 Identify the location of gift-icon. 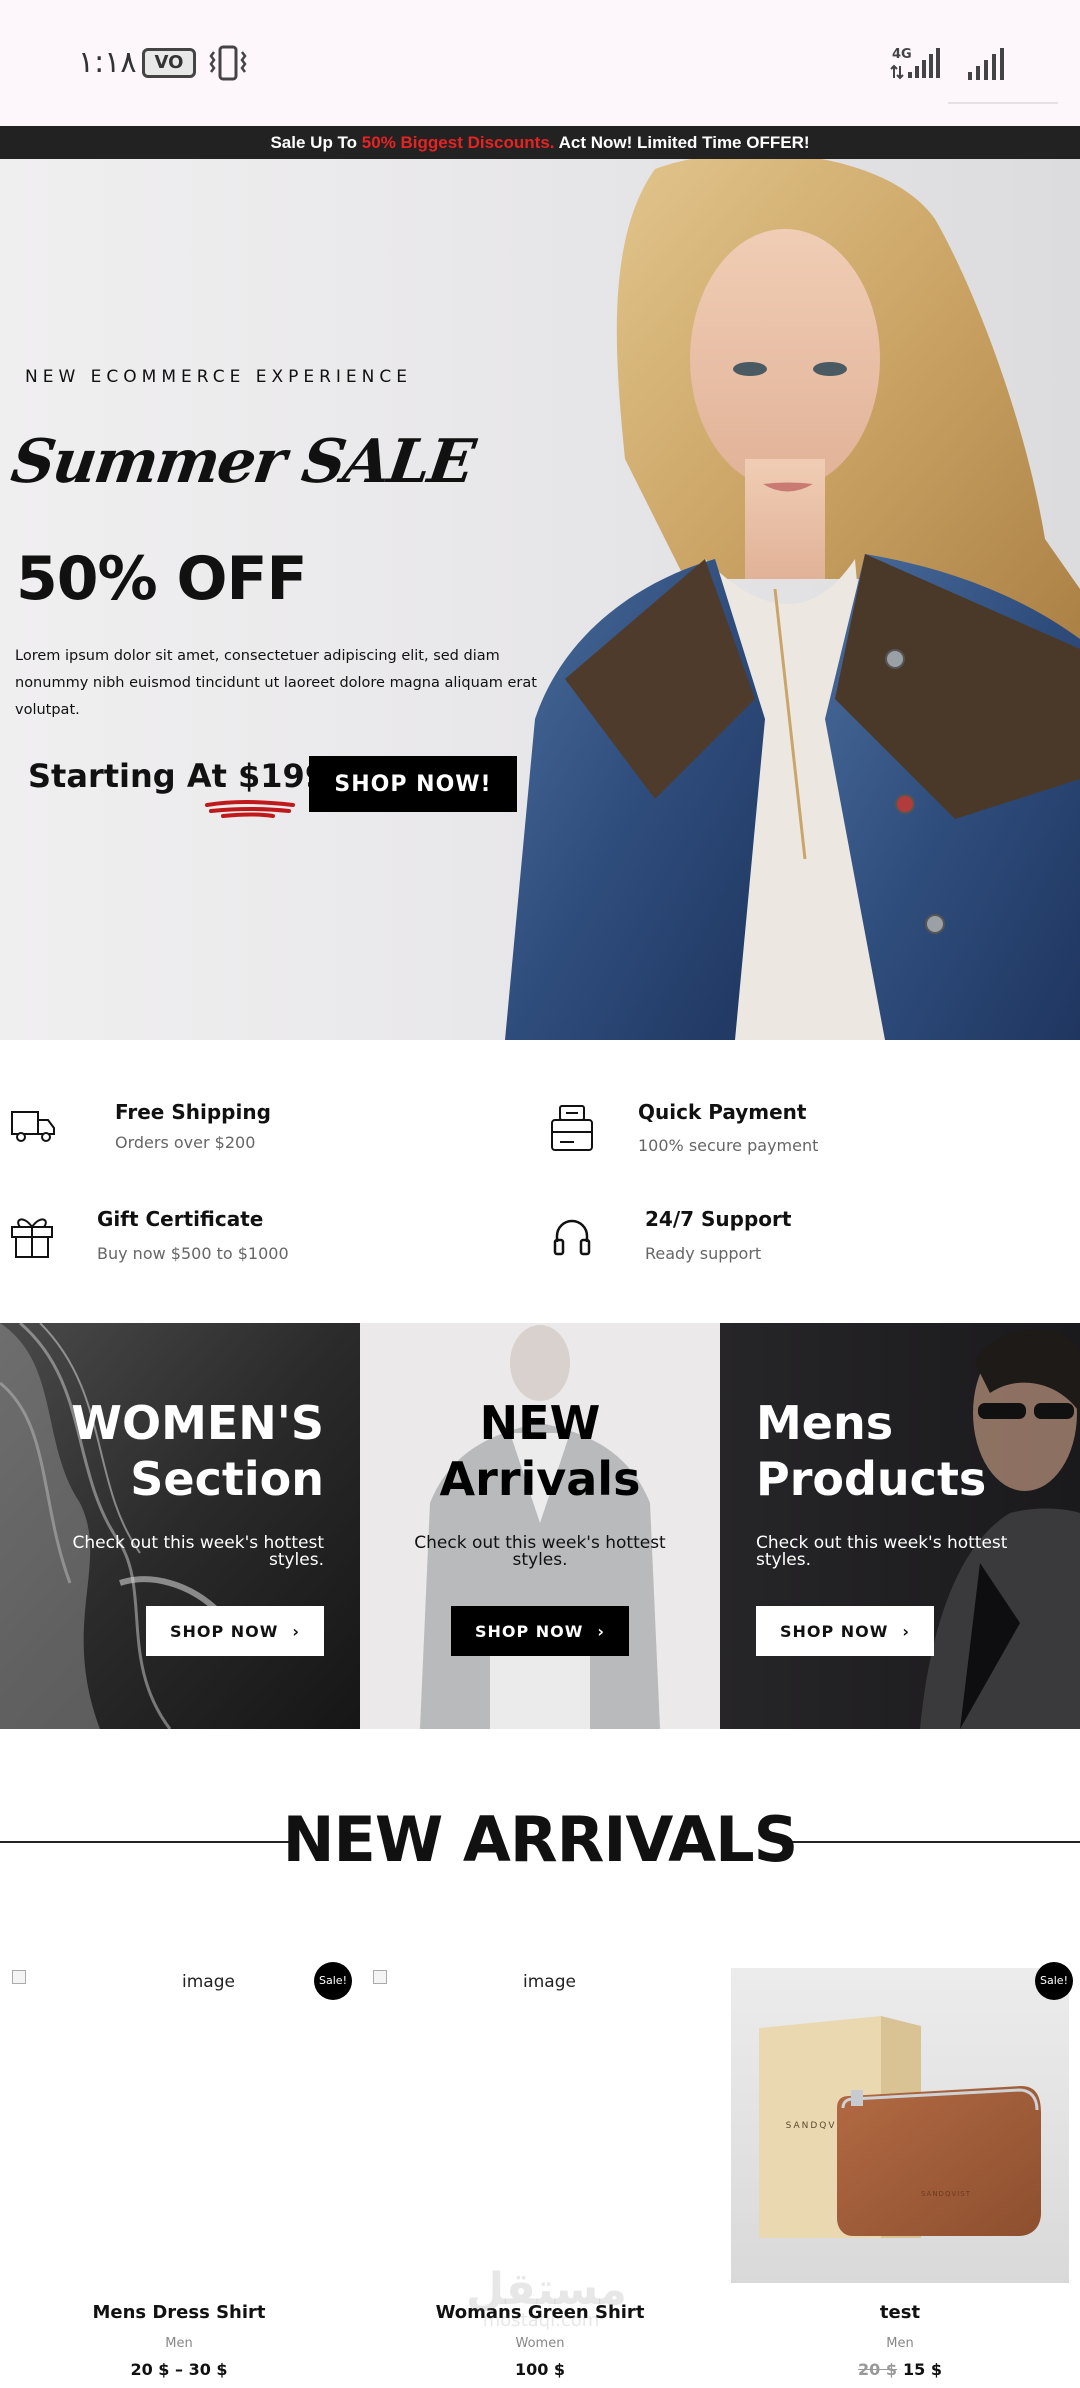
(32, 1238).